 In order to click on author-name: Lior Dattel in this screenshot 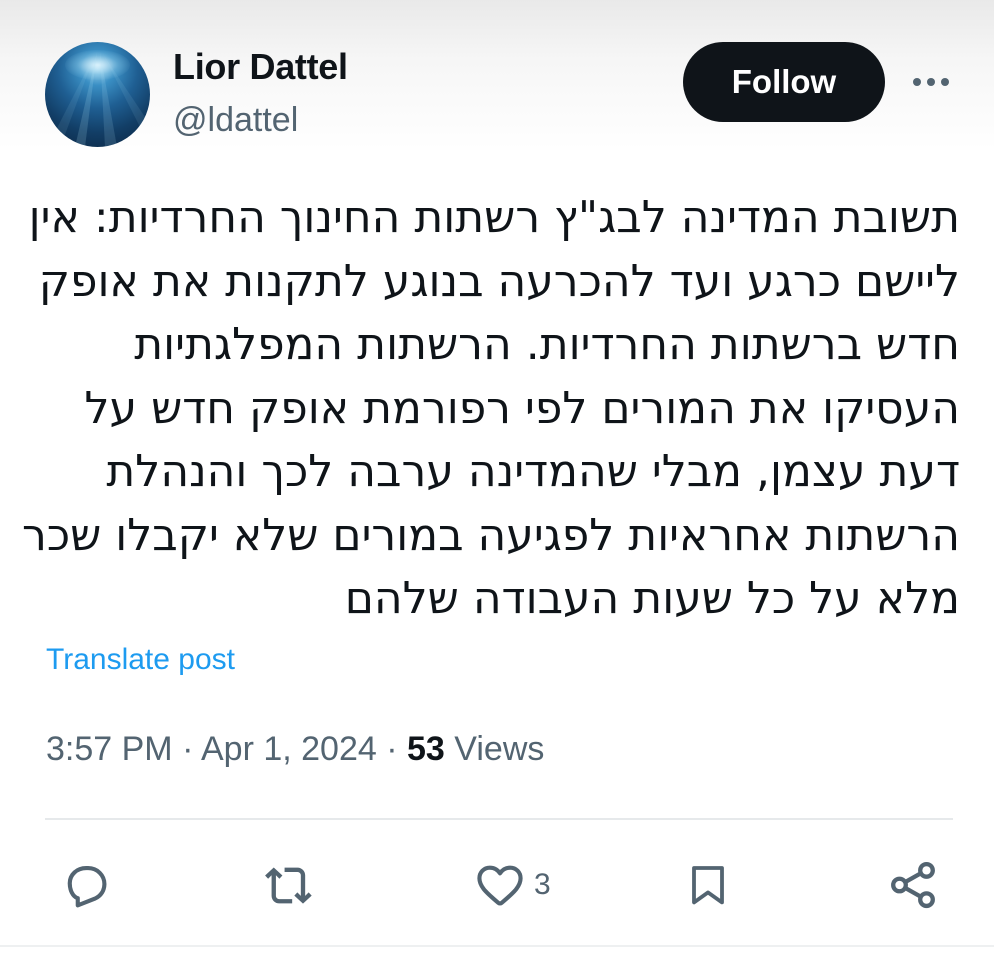, I will do `click(260, 67)`.